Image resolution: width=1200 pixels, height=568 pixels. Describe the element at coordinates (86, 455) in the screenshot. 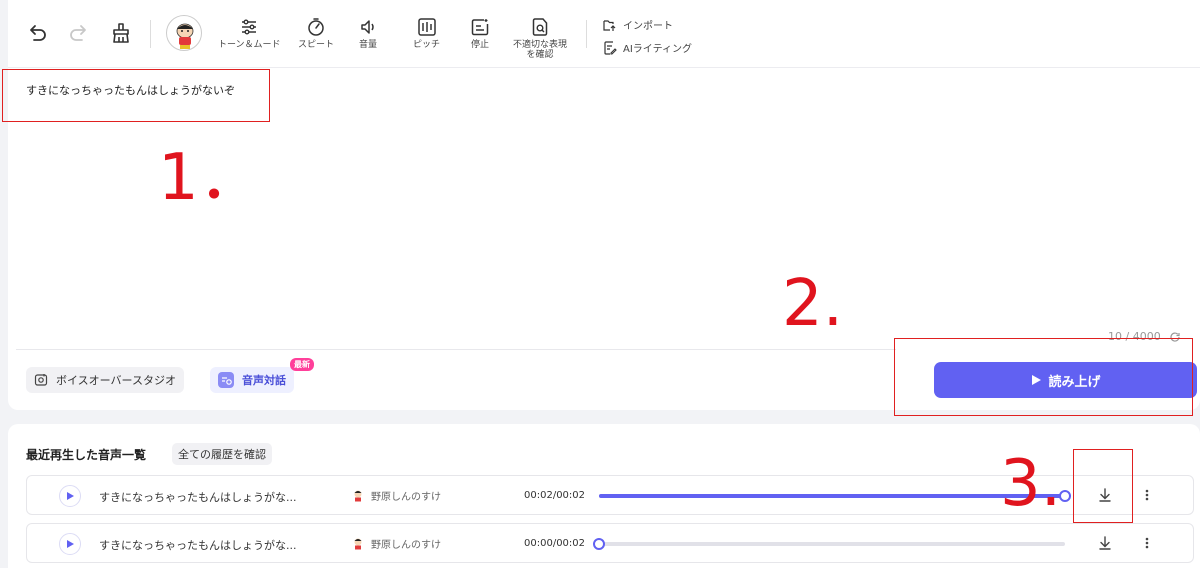

I see `history-title: 最近再生した音声一覧` at that location.